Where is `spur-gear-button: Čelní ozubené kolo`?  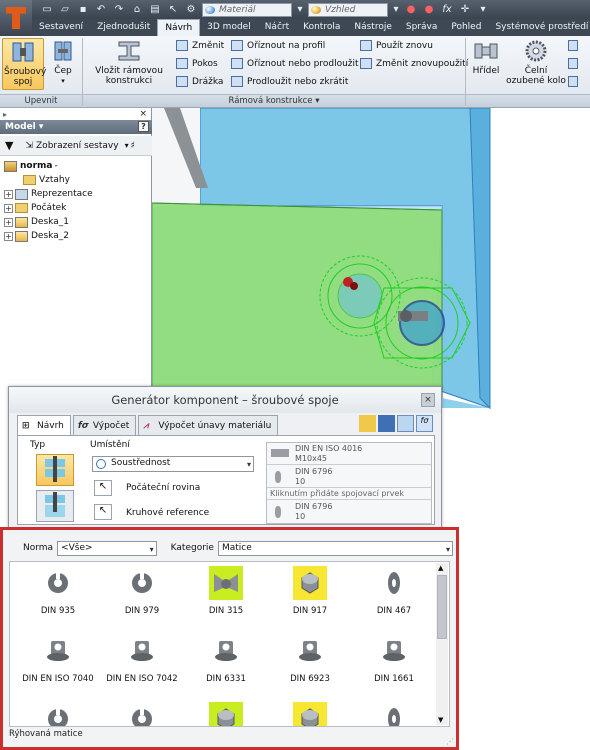
spur-gear-button: Čelní ozubené kolo is located at coordinates (536, 64).